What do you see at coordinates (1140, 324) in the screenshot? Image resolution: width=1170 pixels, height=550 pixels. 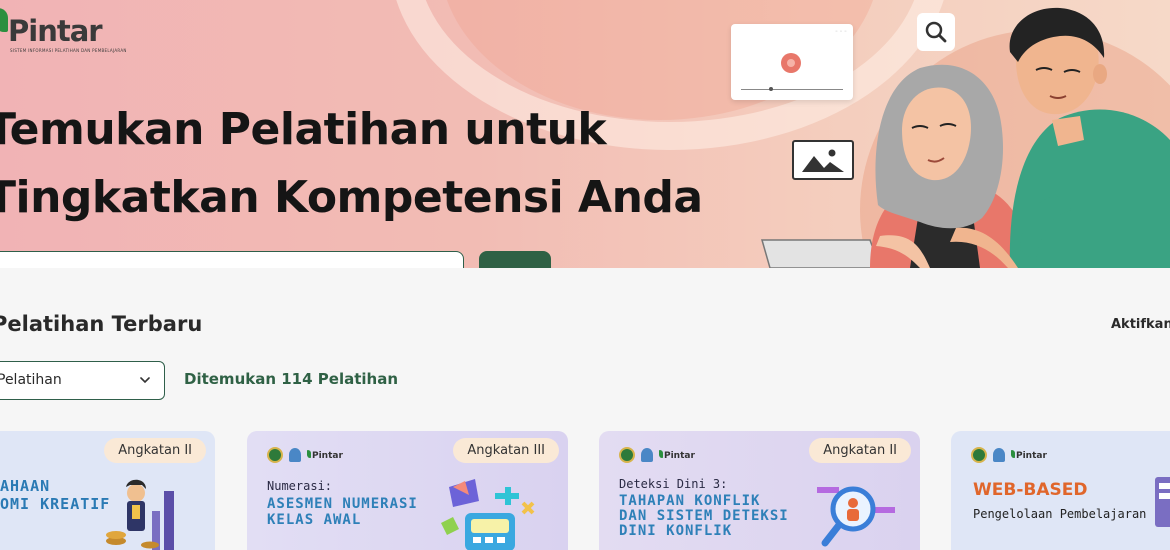 I see `activate-toggle: Aktifkan` at bounding box center [1140, 324].